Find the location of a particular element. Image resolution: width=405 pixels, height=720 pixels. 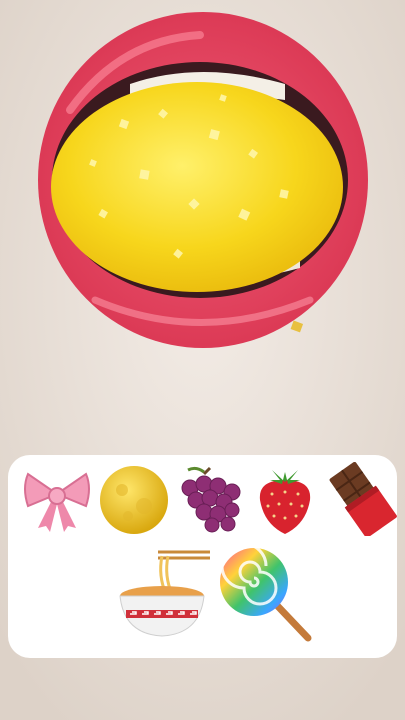

strawberry-icon is located at coordinates (285, 502).